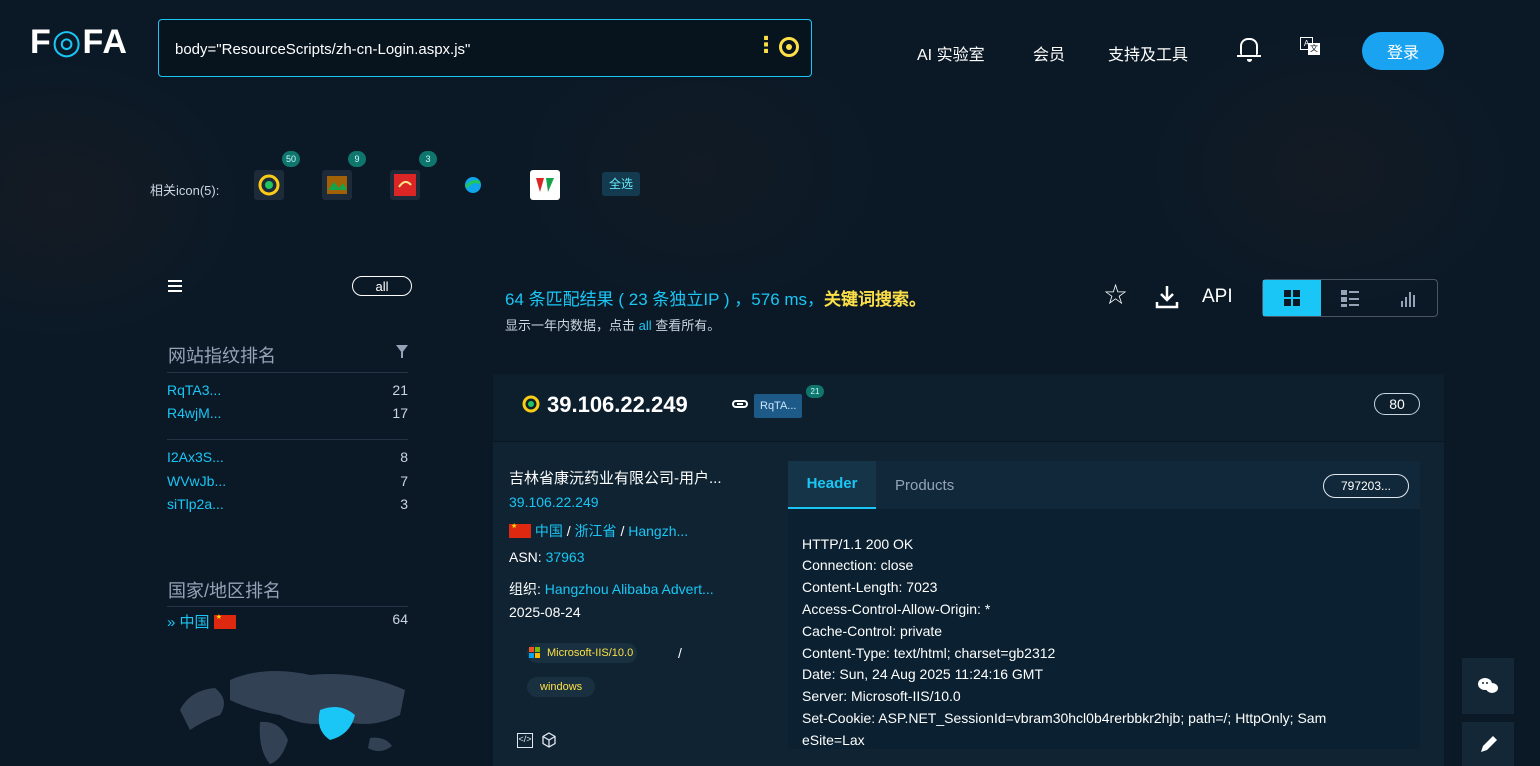  What do you see at coordinates (832, 485) in the screenshot?
I see `tab-header: Header` at bounding box center [832, 485].